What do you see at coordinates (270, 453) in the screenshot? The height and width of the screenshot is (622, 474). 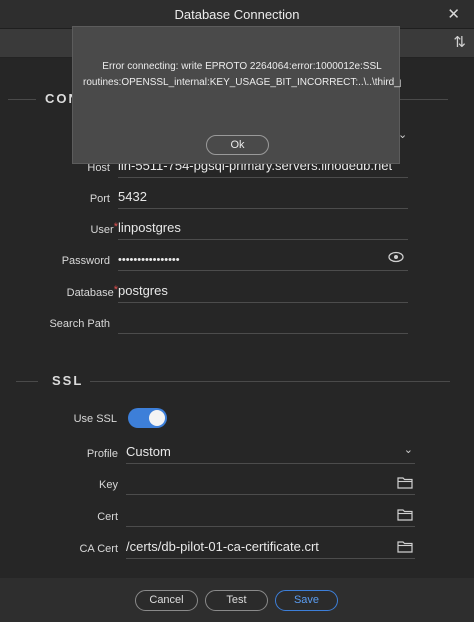 I see `profile-select: Custom ⌄` at bounding box center [270, 453].